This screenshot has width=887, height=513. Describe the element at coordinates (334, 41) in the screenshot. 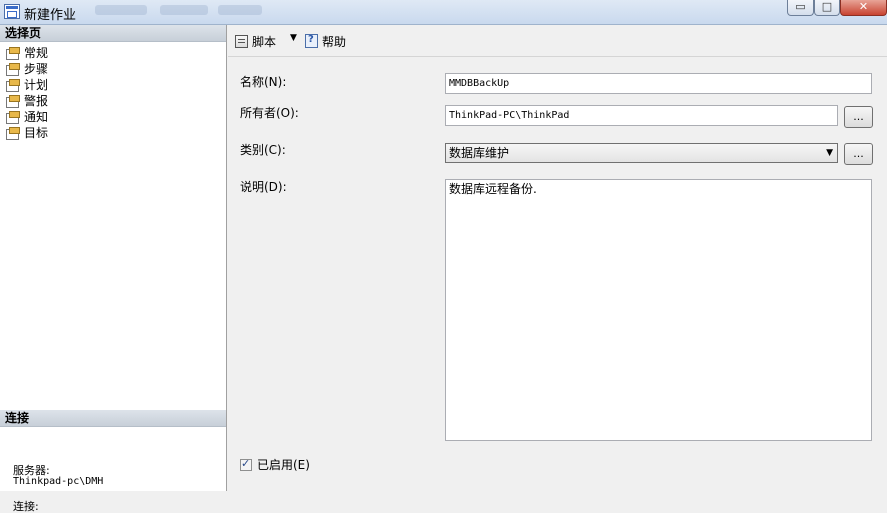

I see `help-label: 帮助` at that location.